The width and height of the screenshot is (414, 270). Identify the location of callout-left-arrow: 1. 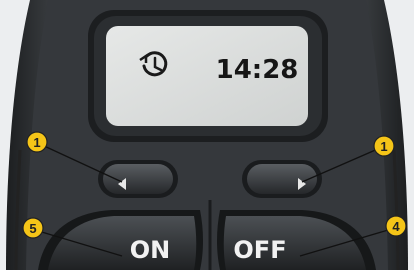
(37, 142).